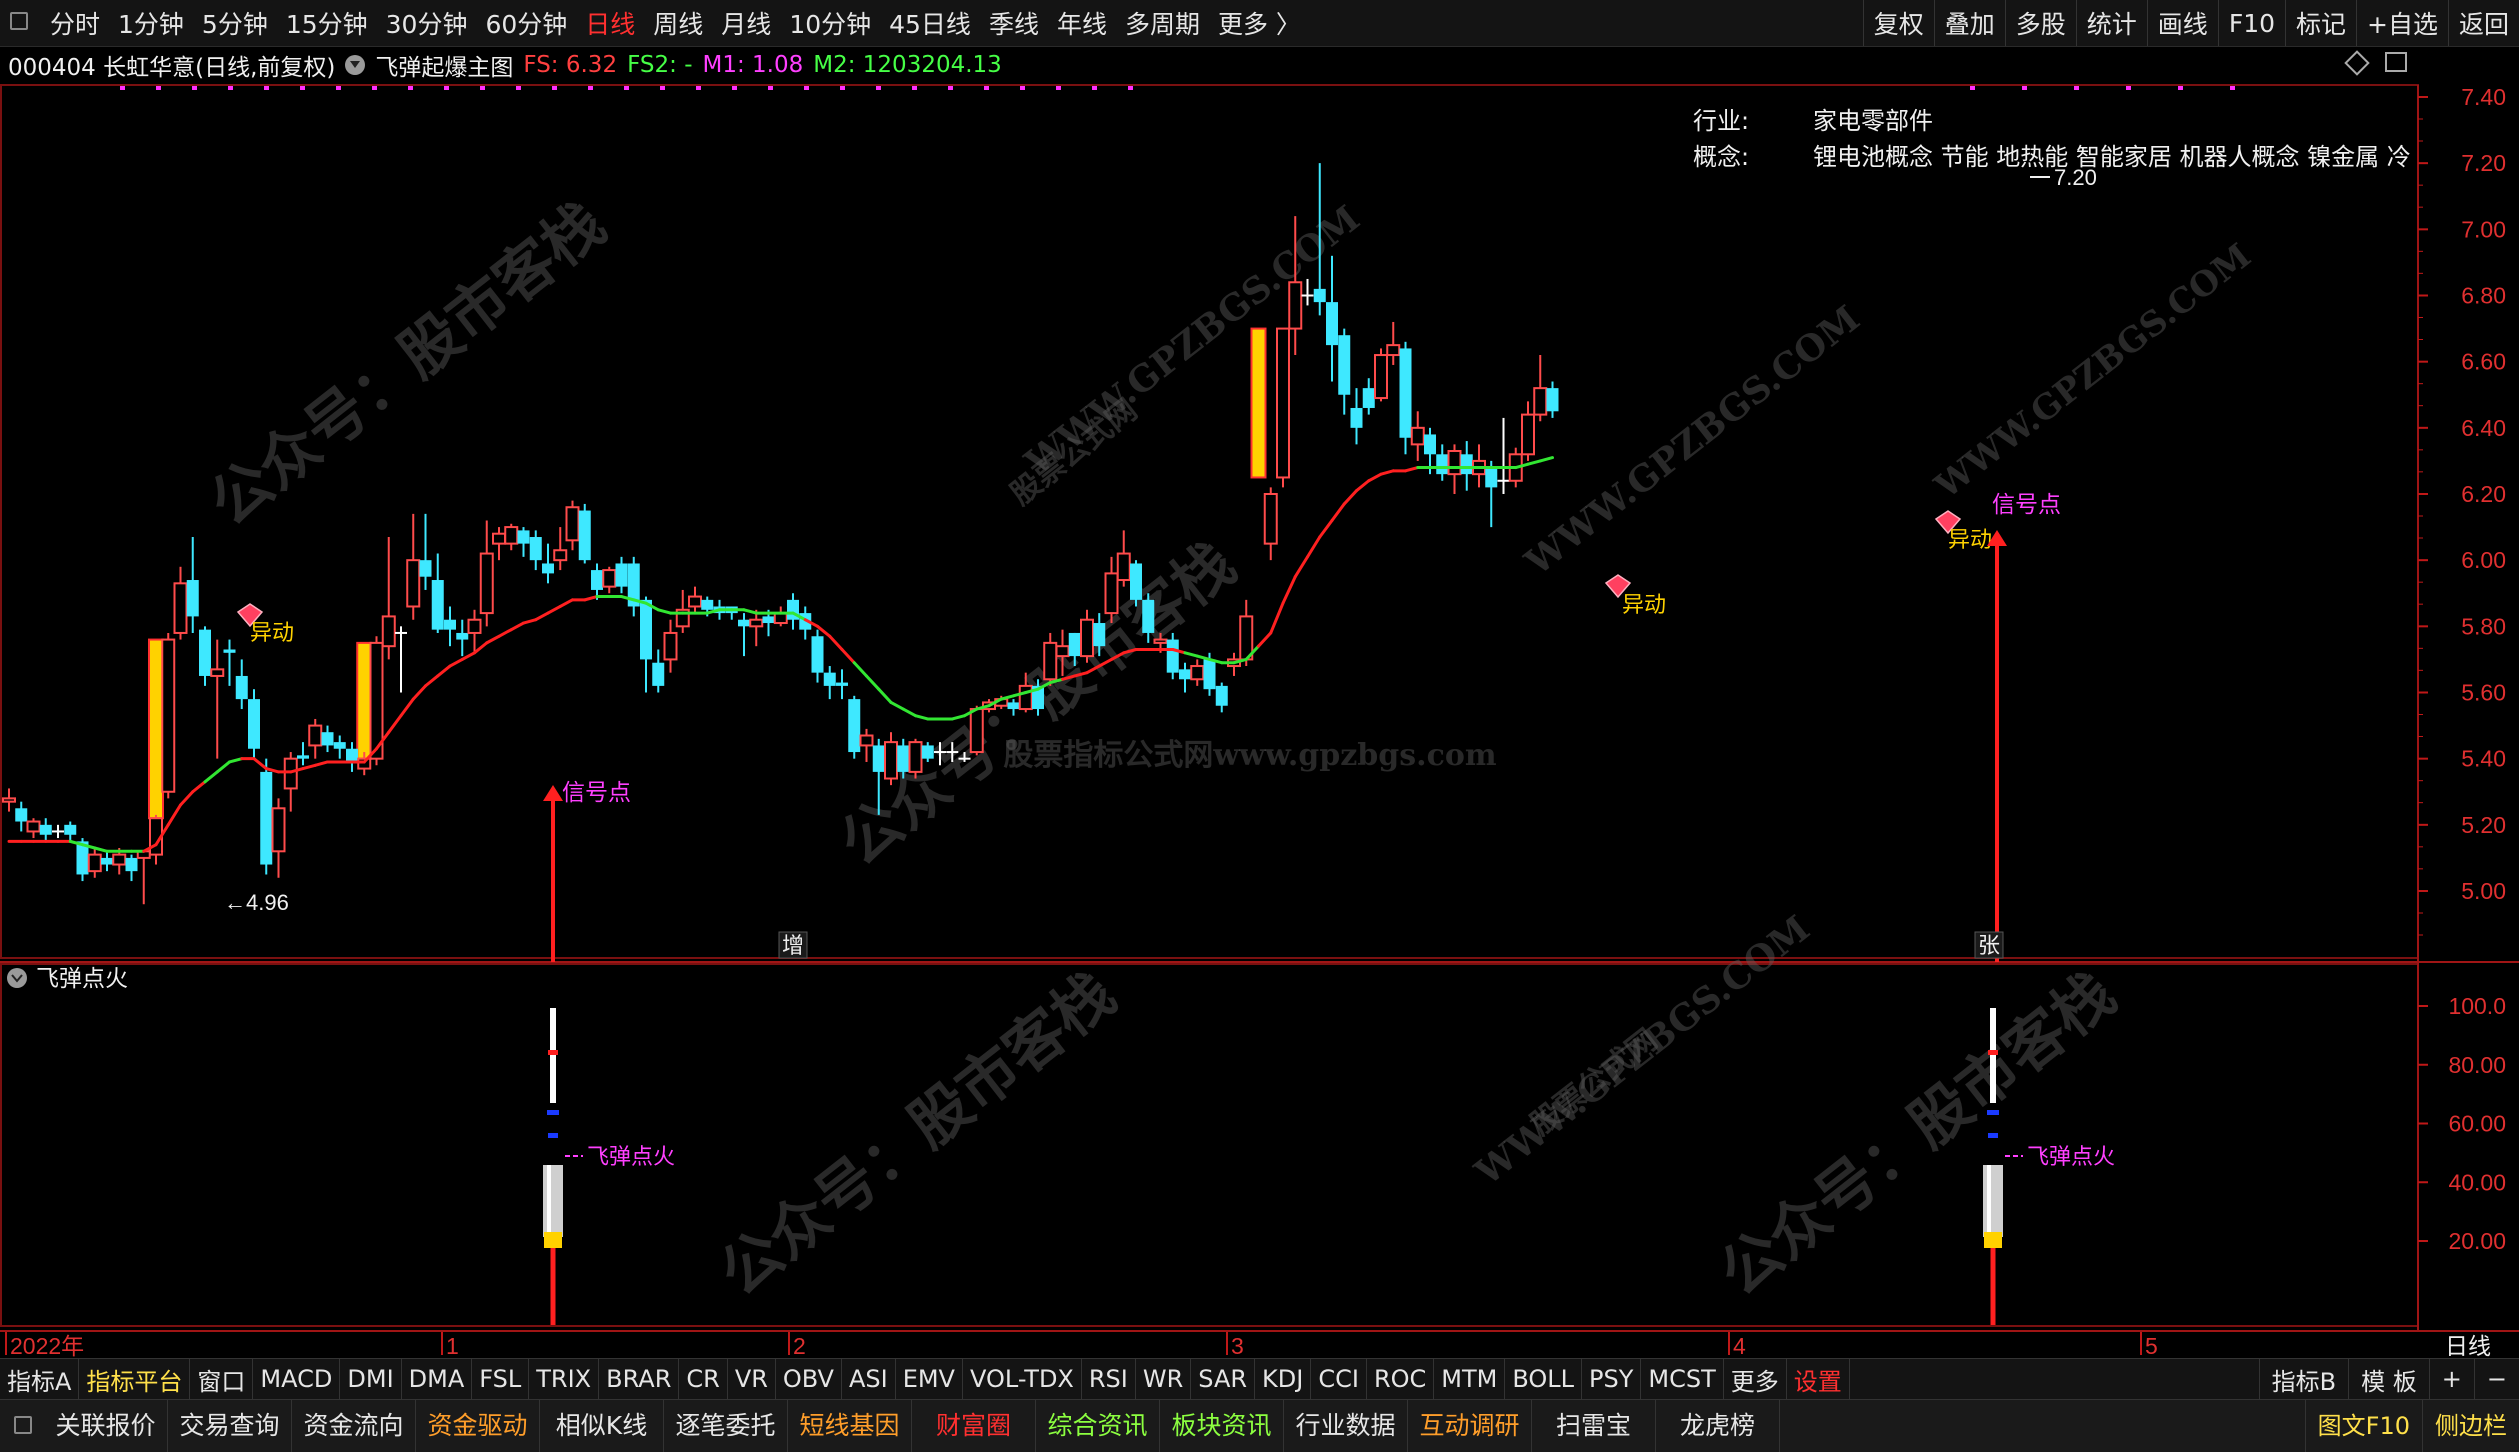 This screenshot has height=1452, width=2519. What do you see at coordinates (1339, 1379) in the screenshot?
I see `indicator-tab: CCI` at bounding box center [1339, 1379].